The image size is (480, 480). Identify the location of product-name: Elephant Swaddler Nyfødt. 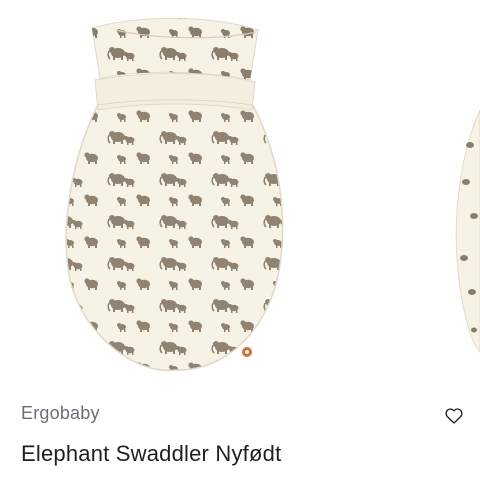
(151, 454).